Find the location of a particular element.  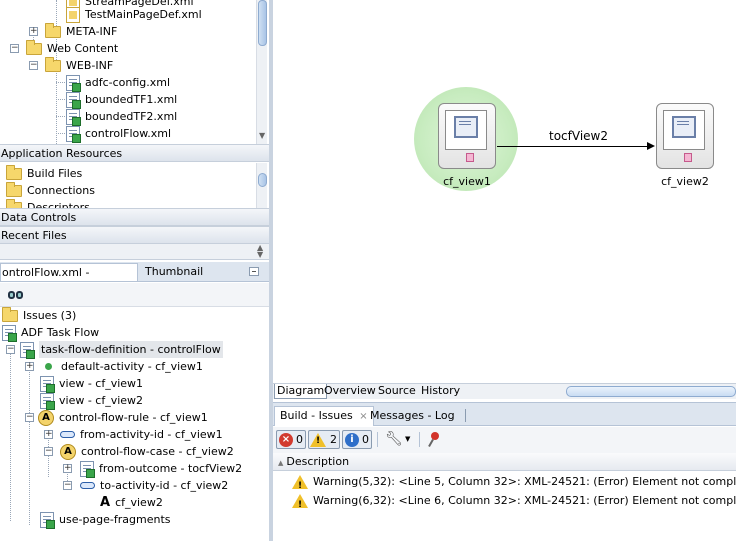

default-activity-icon is located at coordinates (48, 366).